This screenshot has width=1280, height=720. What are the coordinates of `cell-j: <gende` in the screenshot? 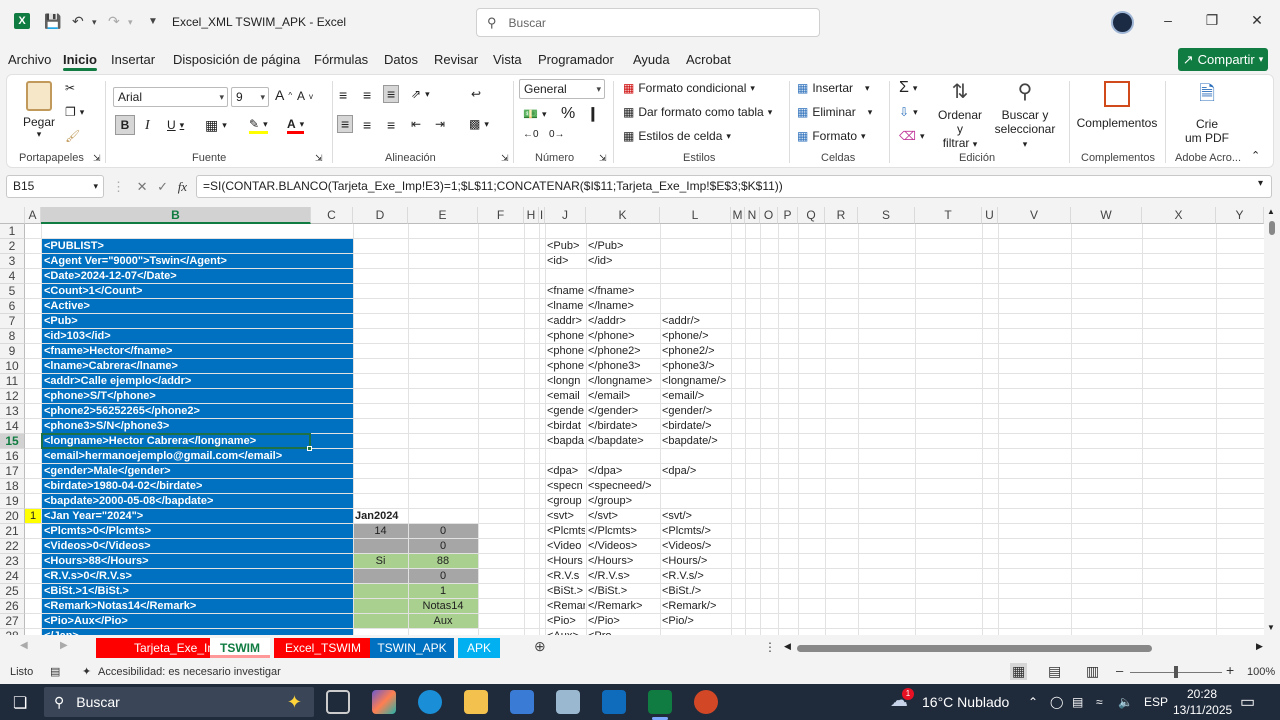 It's located at (566, 411).